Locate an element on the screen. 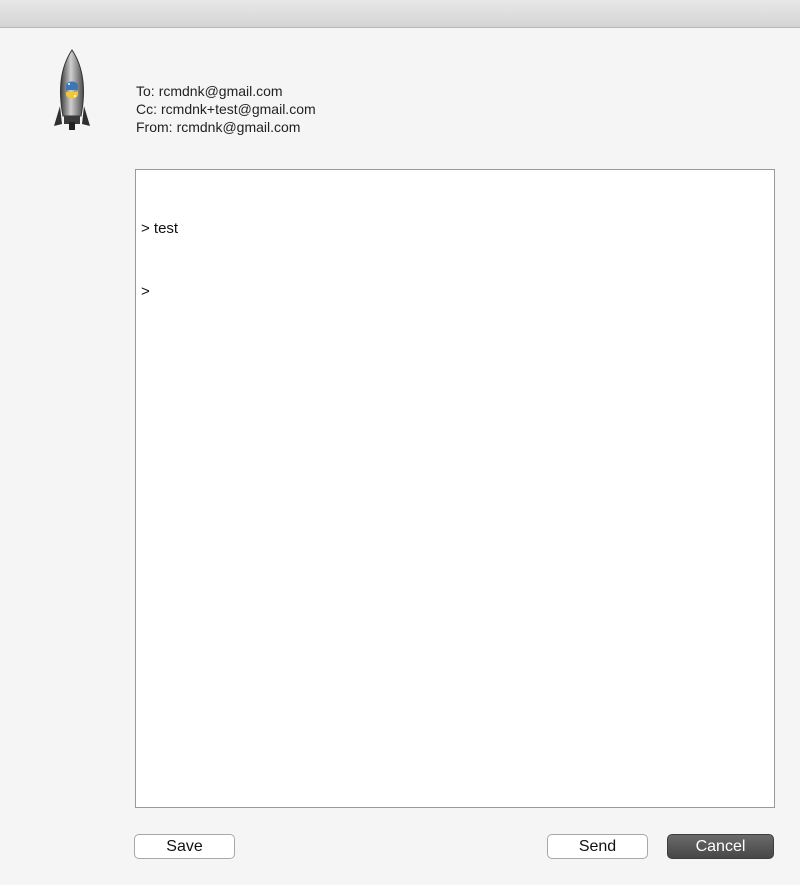 The width and height of the screenshot is (800, 885). from-label: From: is located at coordinates (154, 127).